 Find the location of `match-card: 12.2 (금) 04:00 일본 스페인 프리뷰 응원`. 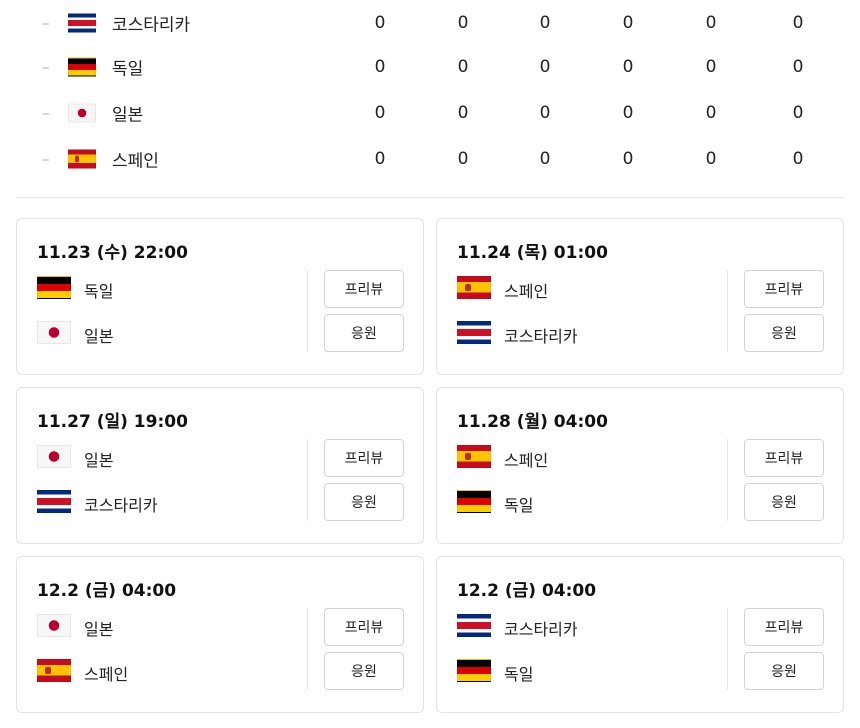

match-card: 12.2 (금) 04:00 일본 스페인 프리뷰 응원 is located at coordinates (220, 634).